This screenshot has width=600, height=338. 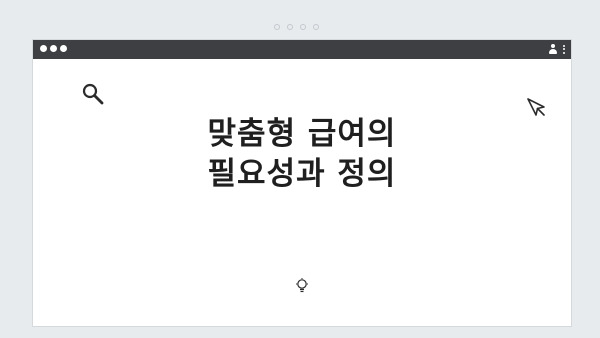 I want to click on title-line-1: 맞춤형 급여의, so click(x=302, y=134).